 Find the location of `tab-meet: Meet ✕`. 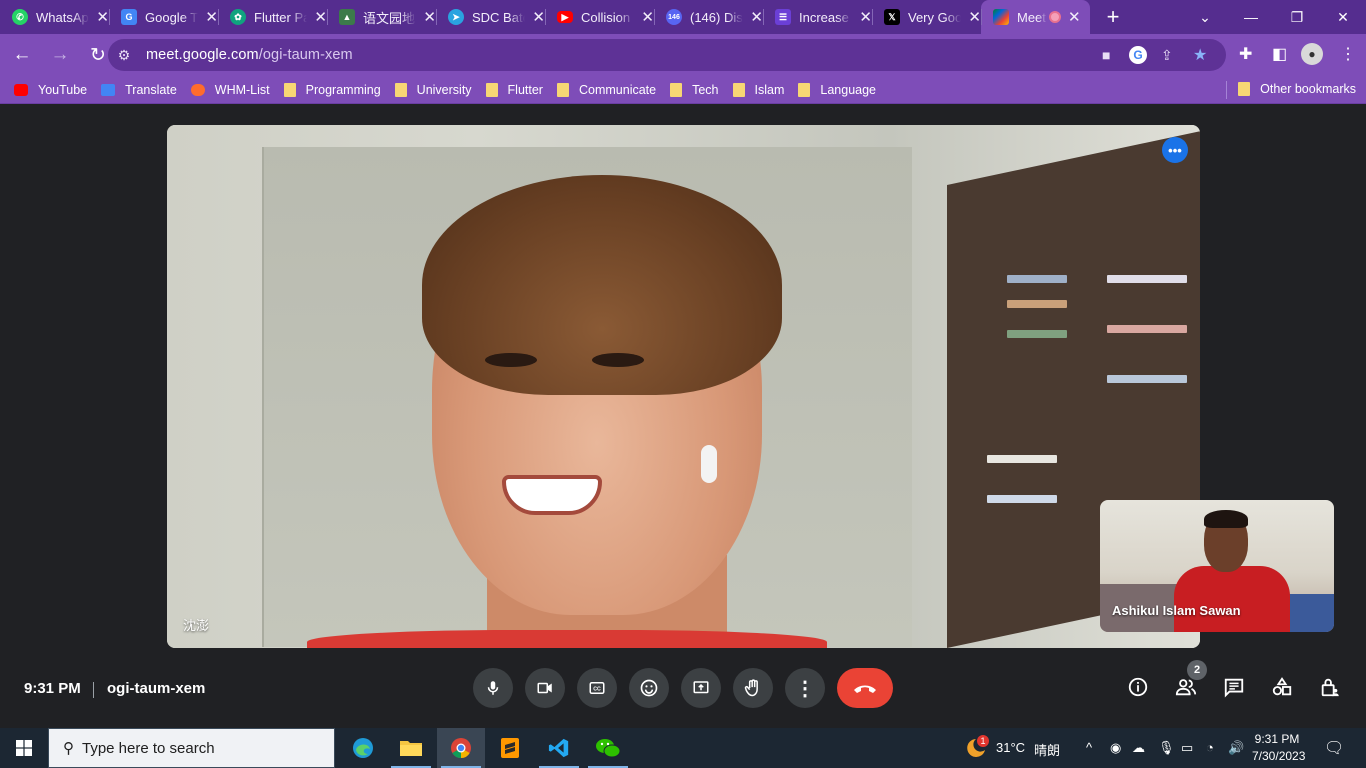

tab-meet: Meet ✕ is located at coordinates (1035, 17).